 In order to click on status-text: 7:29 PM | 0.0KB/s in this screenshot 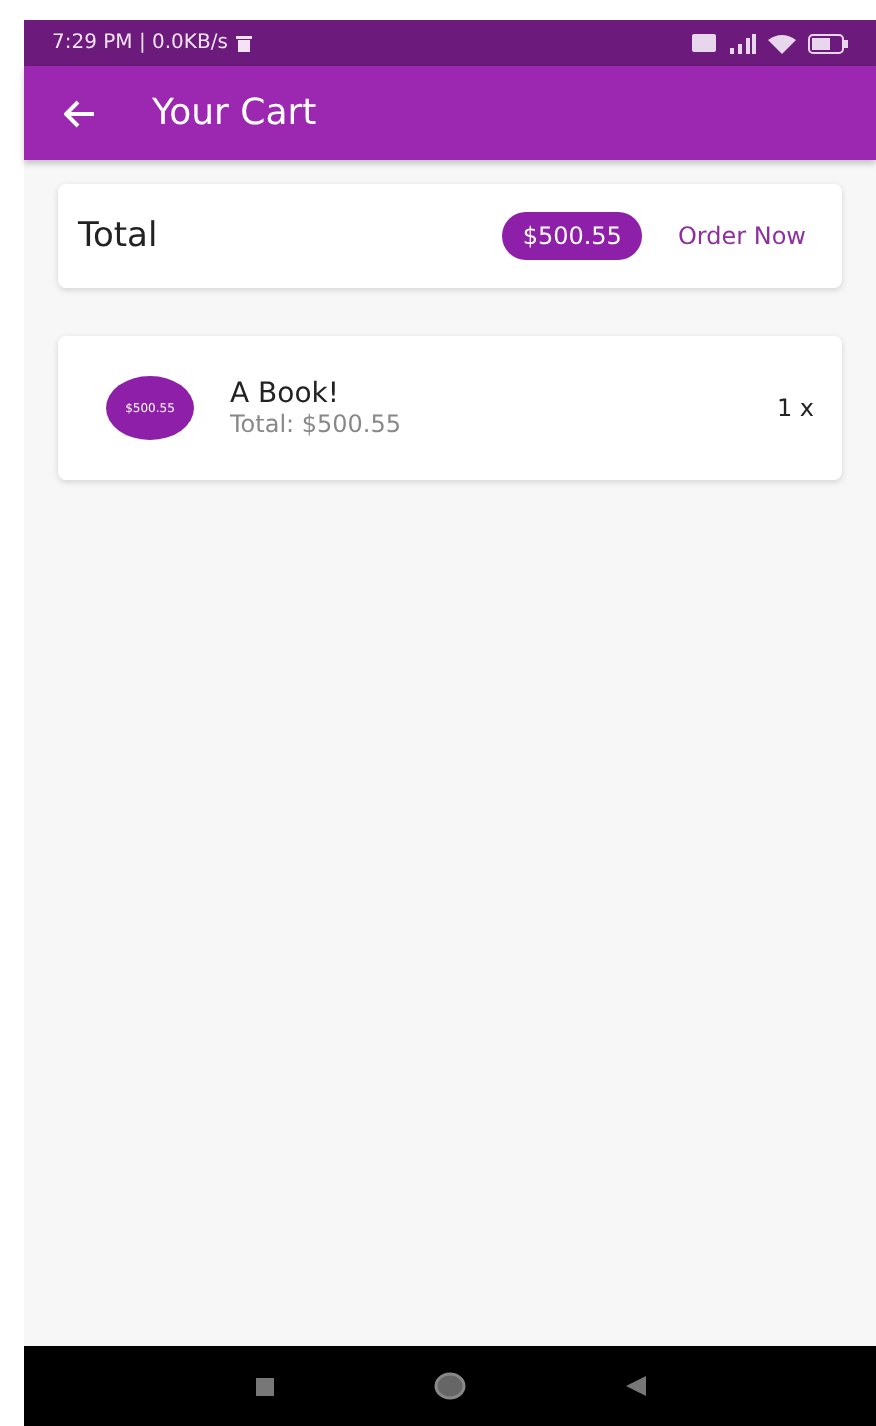, I will do `click(140, 43)`.